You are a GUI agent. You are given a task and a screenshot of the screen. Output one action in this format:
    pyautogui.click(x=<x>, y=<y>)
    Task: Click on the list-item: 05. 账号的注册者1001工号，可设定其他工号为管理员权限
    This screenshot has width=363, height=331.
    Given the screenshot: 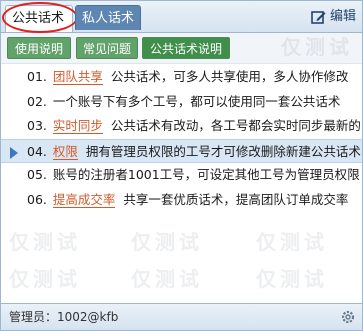 What is the action you would take?
    pyautogui.click(x=181, y=175)
    